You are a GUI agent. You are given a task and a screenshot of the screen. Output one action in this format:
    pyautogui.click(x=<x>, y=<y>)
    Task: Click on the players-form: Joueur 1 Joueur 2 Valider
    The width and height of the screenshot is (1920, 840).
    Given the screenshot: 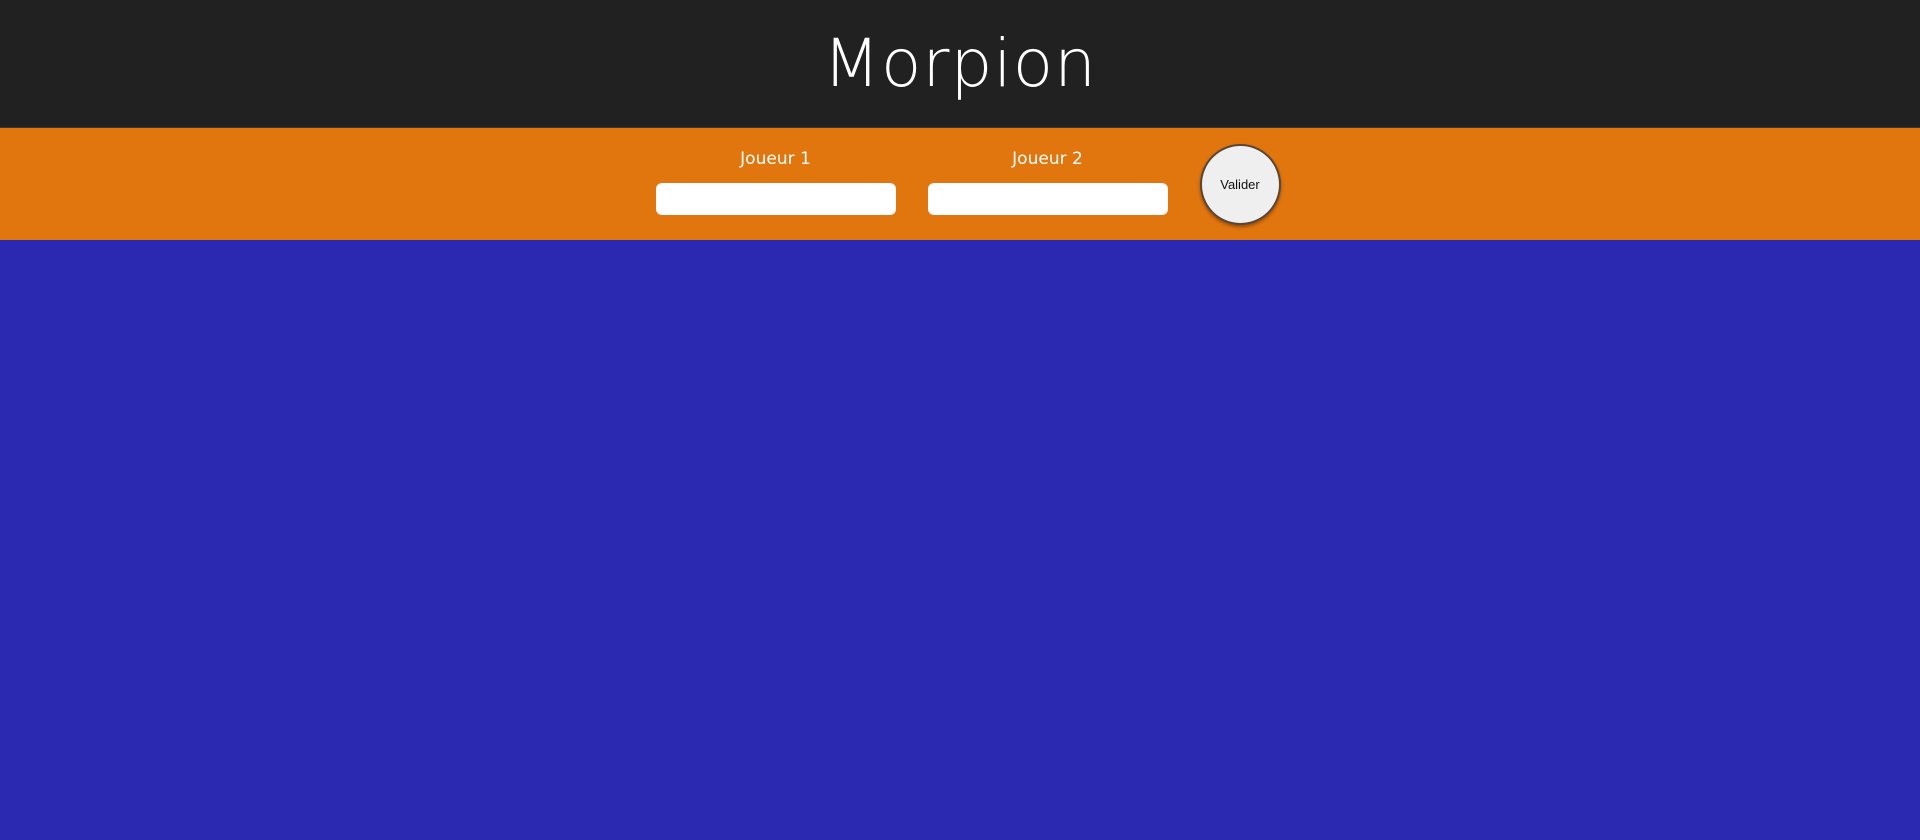 What is the action you would take?
    pyautogui.click(x=960, y=184)
    